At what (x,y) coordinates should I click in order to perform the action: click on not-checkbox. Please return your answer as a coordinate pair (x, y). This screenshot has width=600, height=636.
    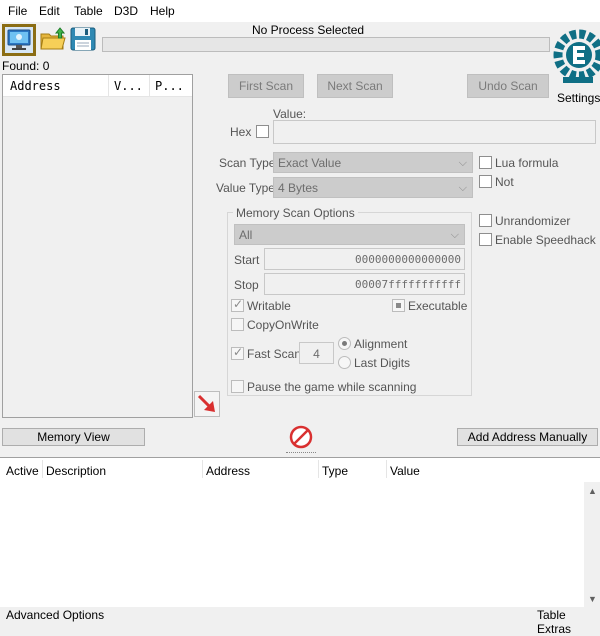
    Looking at the image, I should click on (485, 181).